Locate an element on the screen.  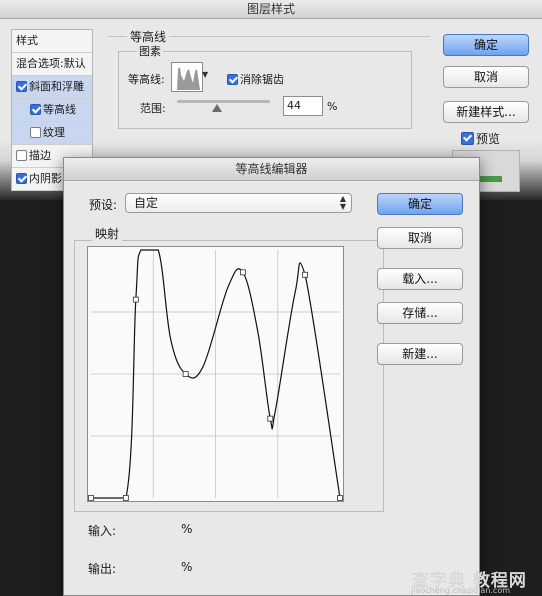
output-unit: % is located at coordinates (187, 567).